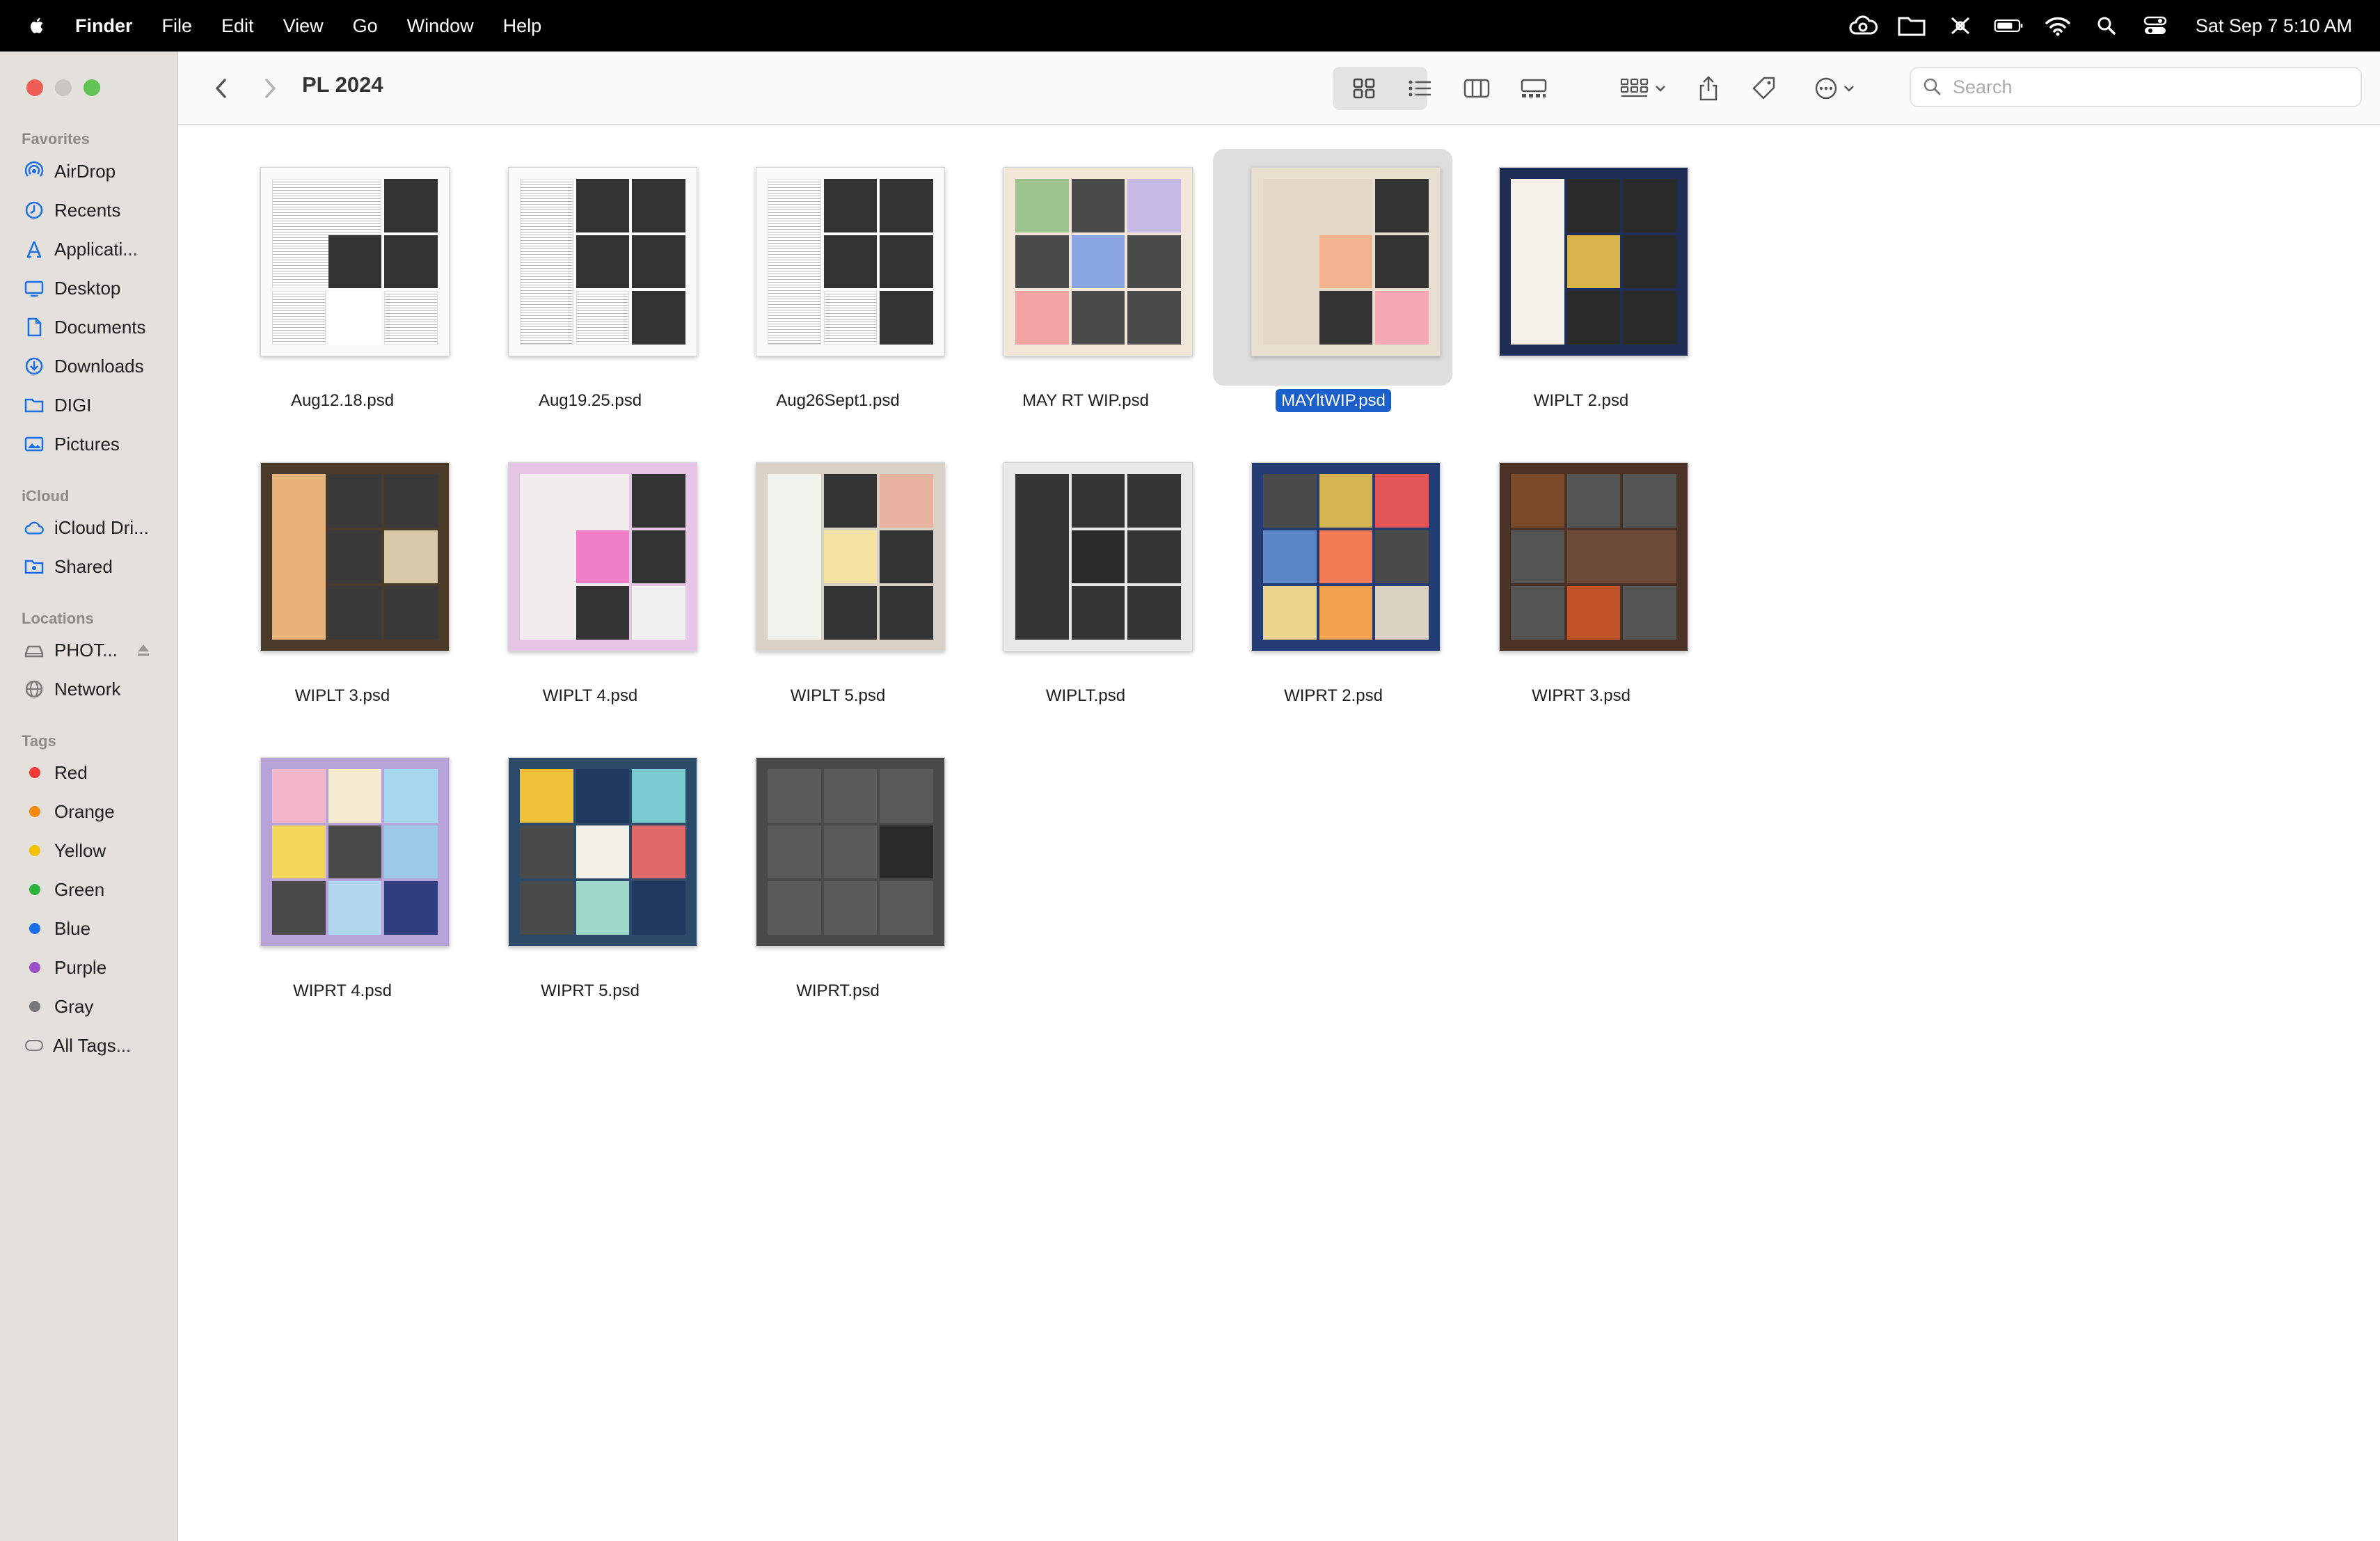 This screenshot has width=2380, height=1541. I want to click on icon-view-button, so click(1363, 88).